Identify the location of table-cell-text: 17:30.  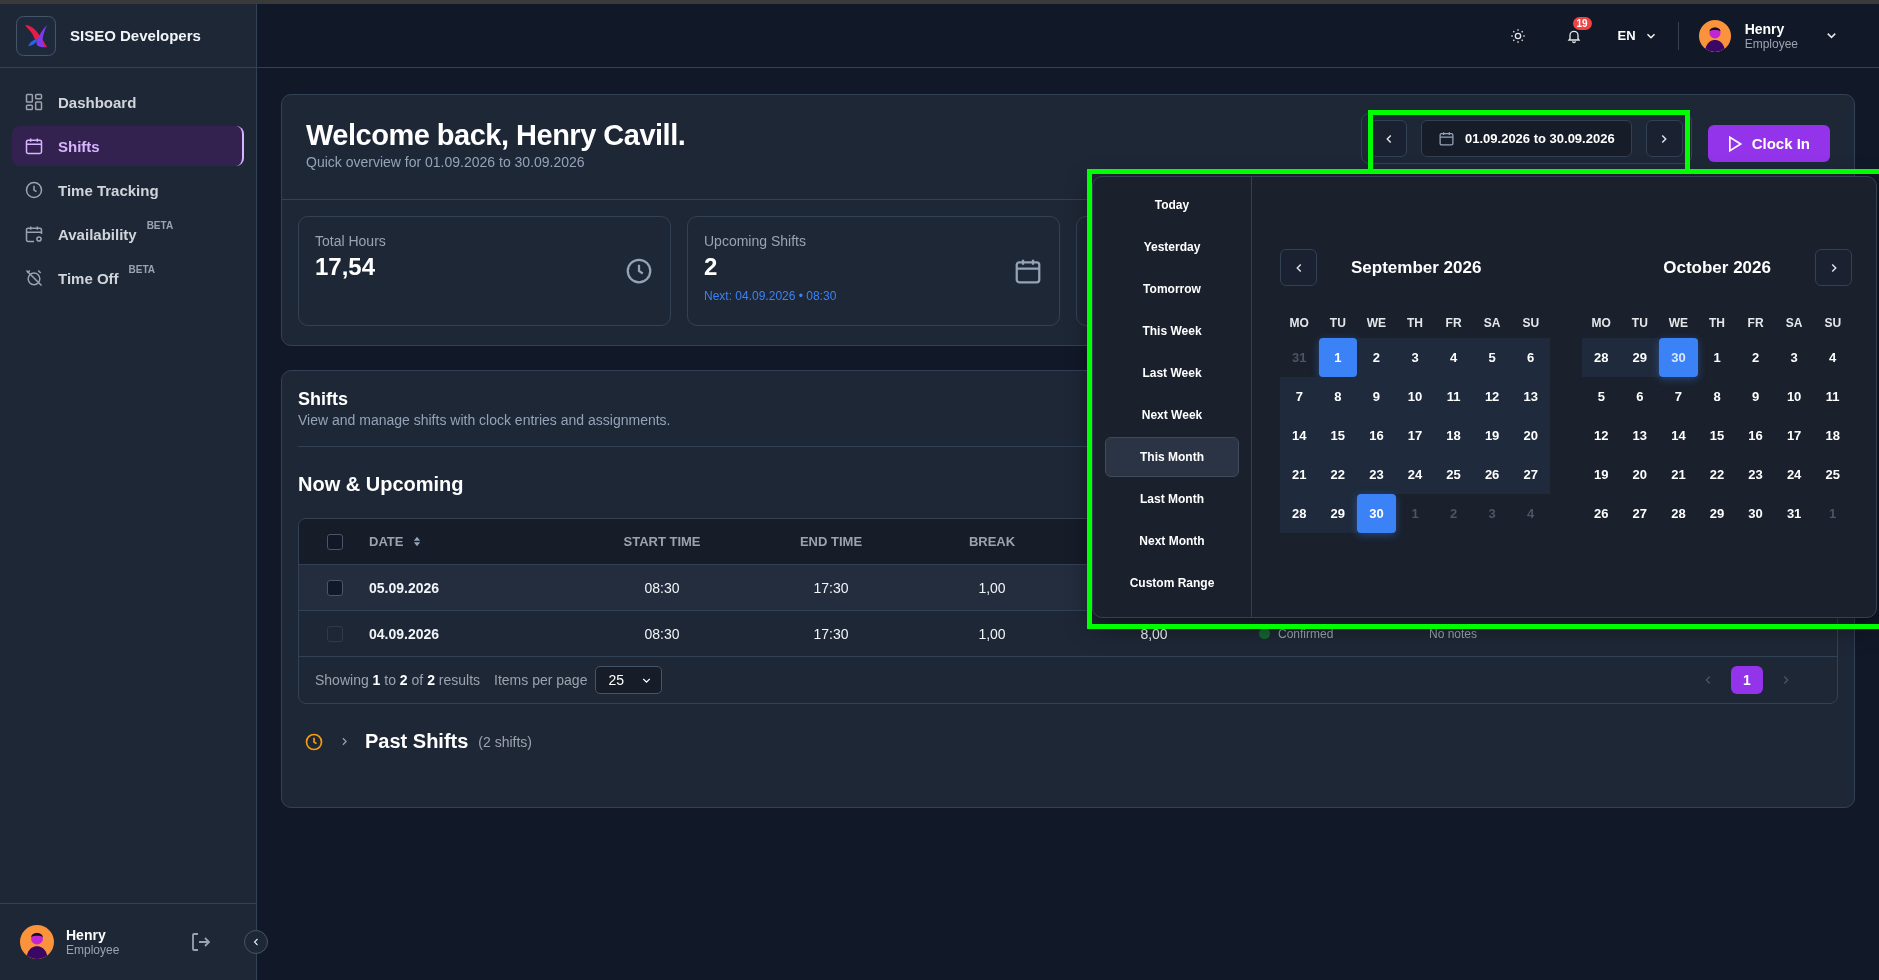
(831, 633).